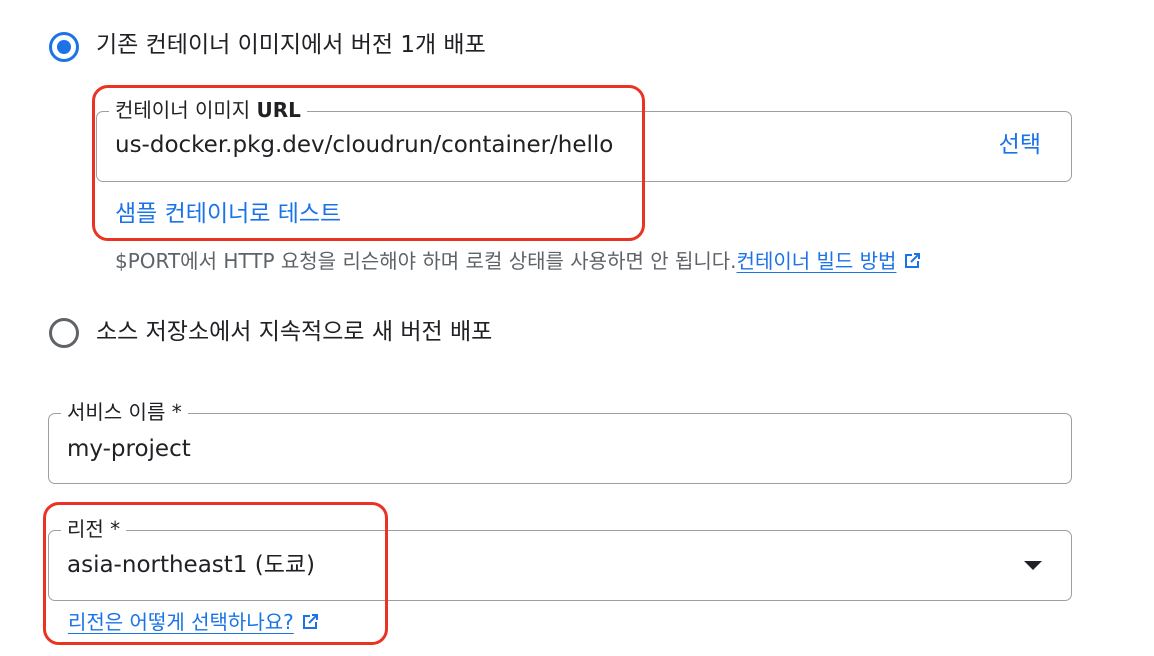 This screenshot has height=656, width=1154. I want to click on region-help: 리전은 어떻게 선택하나요?, so click(194, 622).